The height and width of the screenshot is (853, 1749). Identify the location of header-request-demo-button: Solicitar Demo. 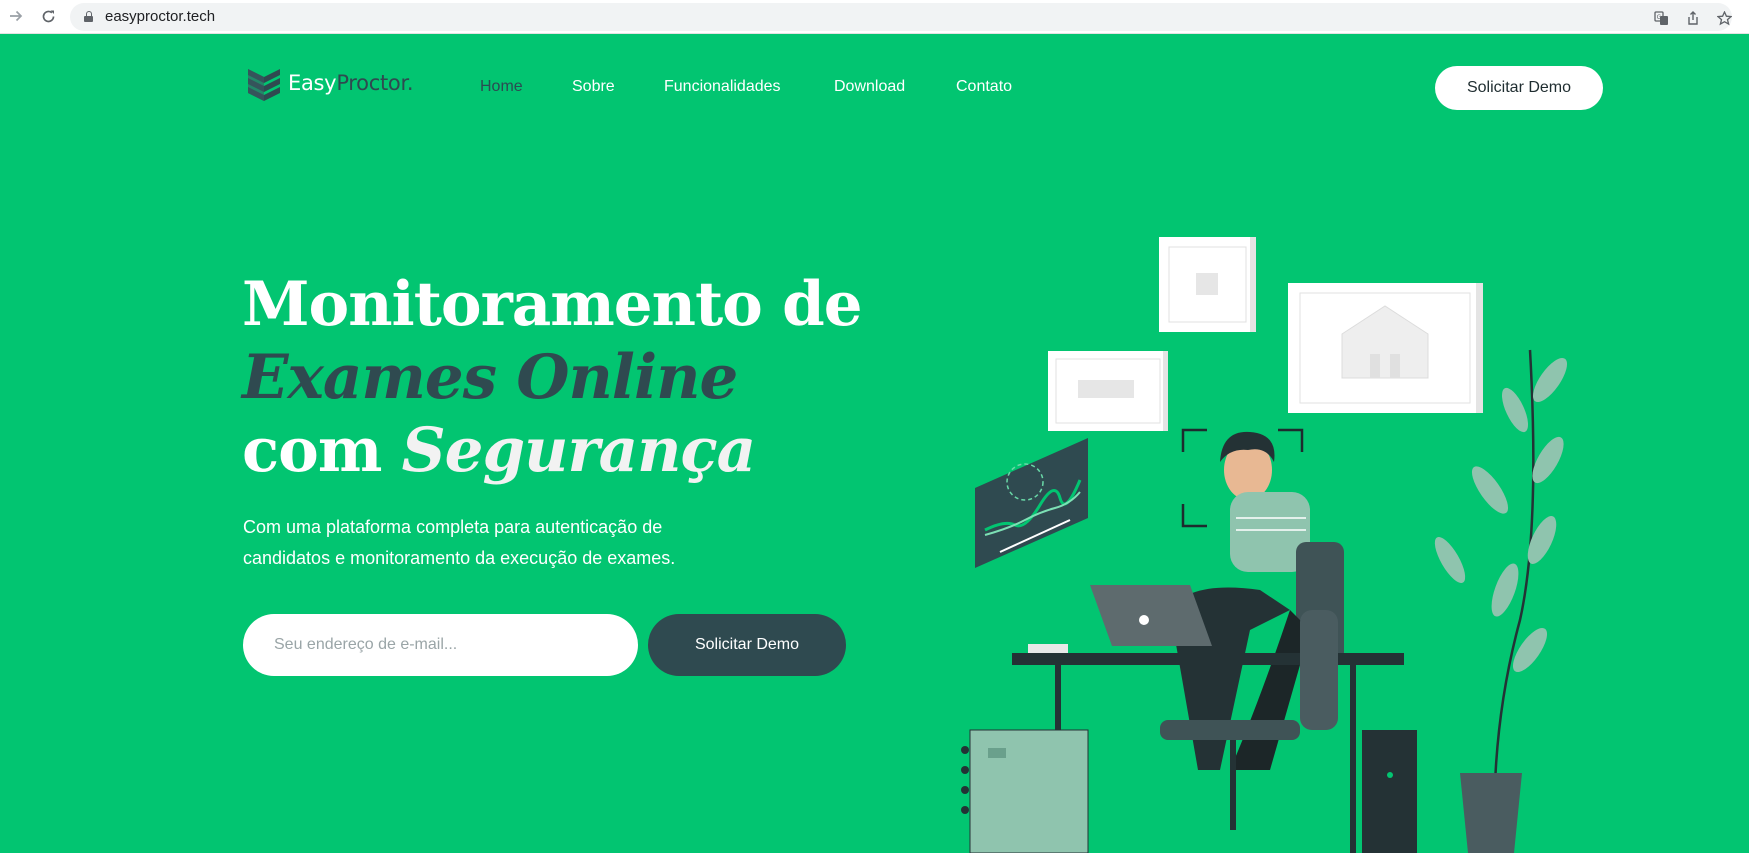
(1519, 88).